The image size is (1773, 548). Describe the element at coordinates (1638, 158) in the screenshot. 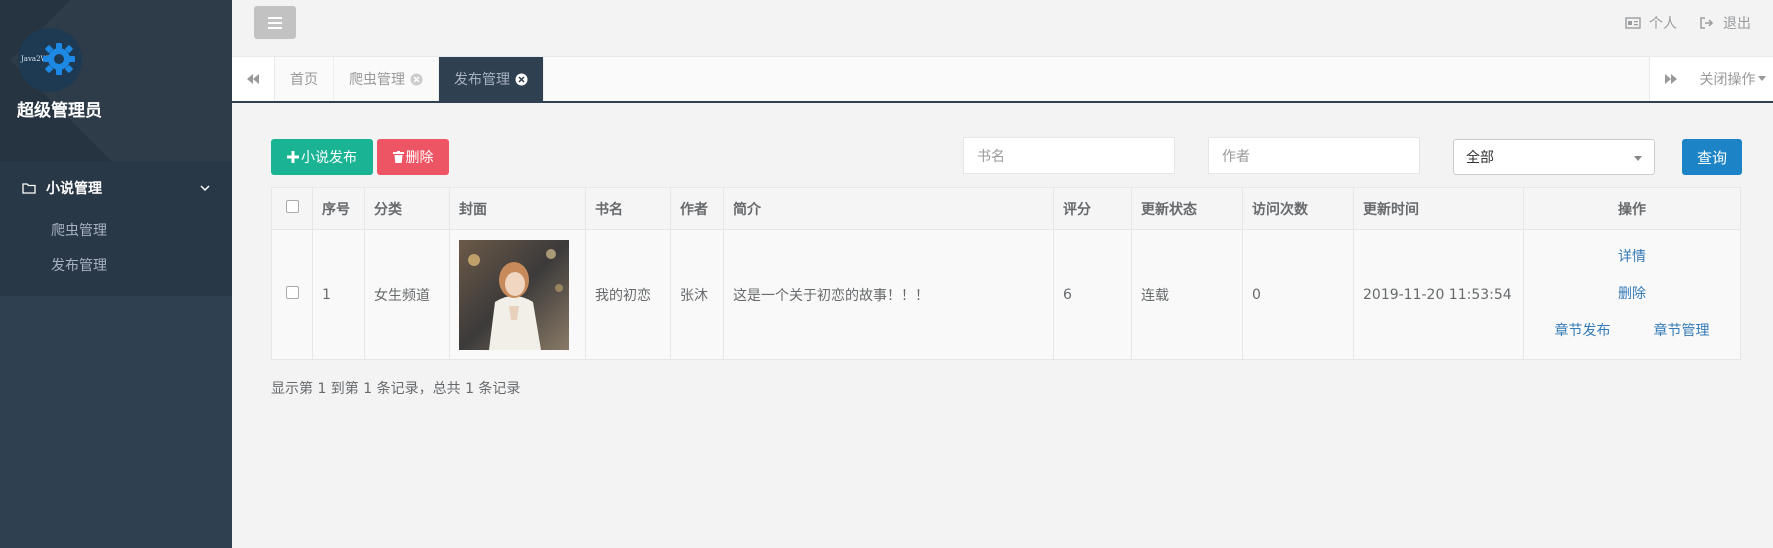

I see `select-caret-icon` at that location.